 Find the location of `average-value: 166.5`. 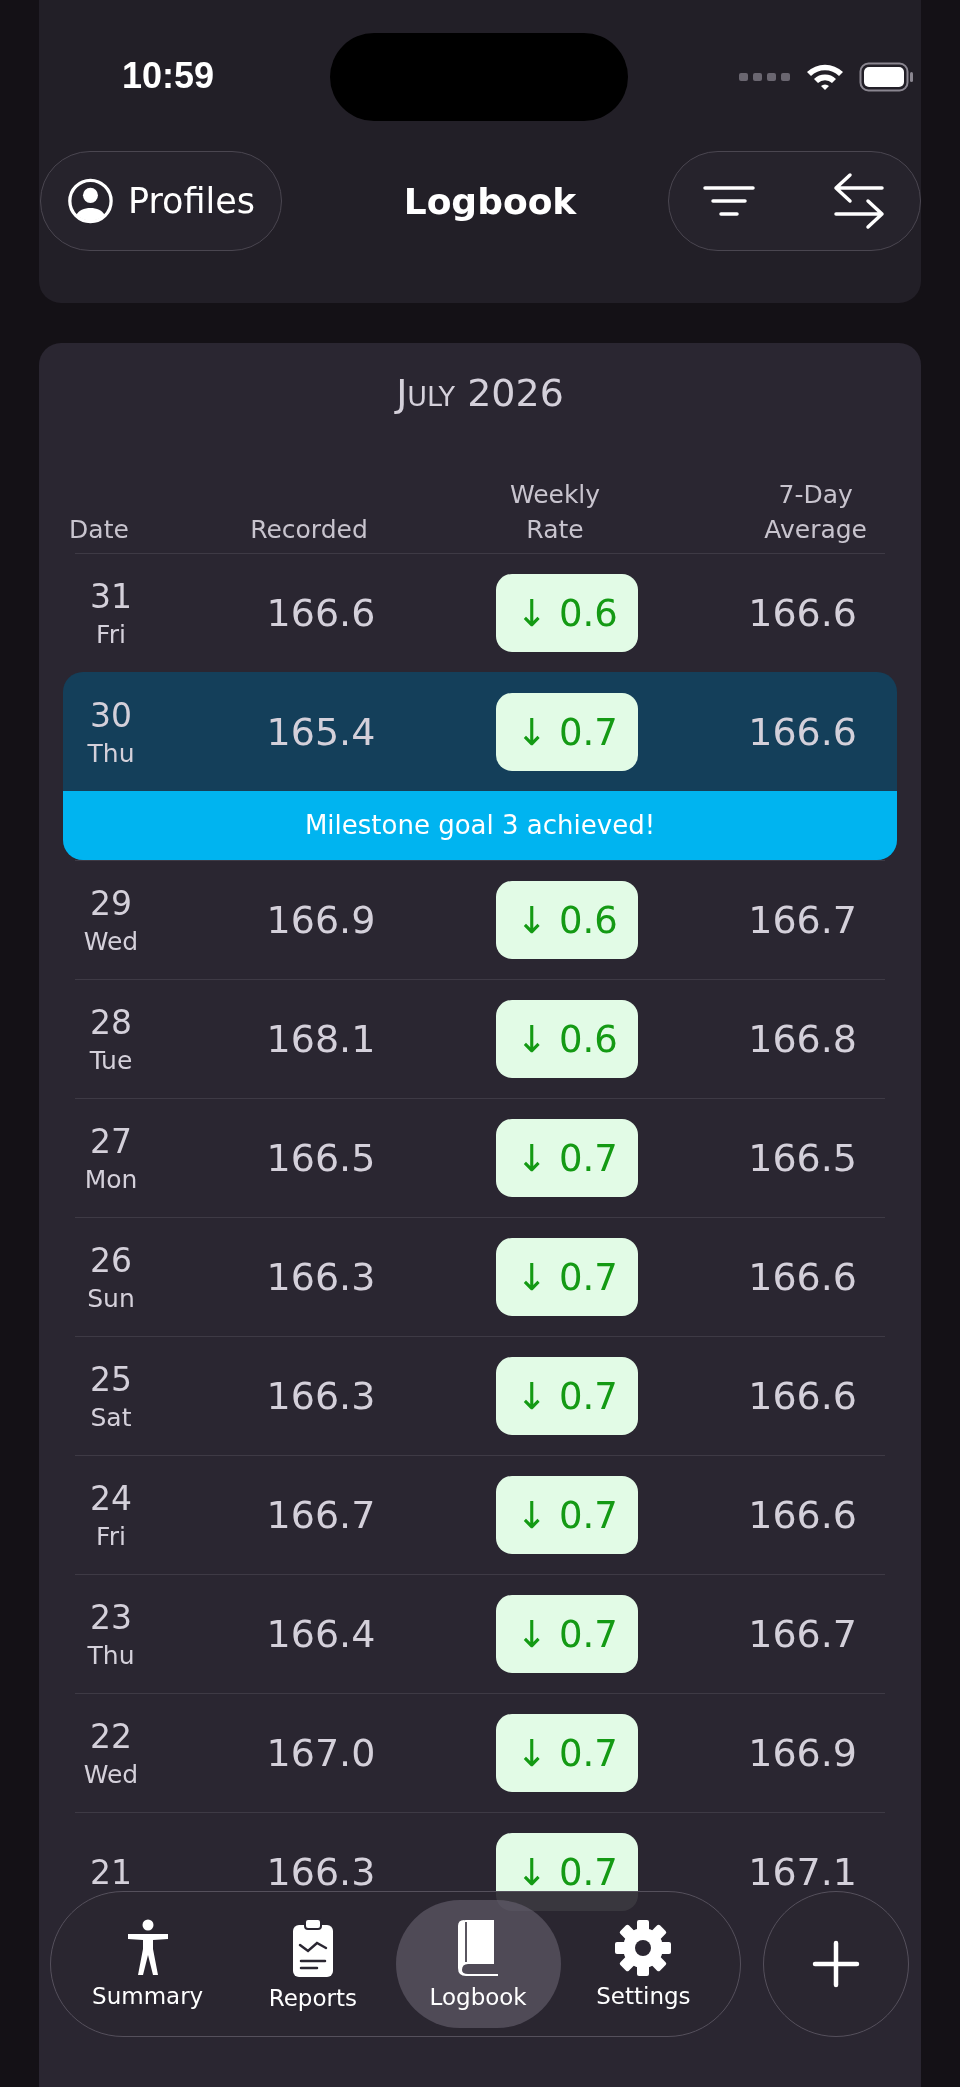

average-value: 166.5 is located at coordinates (802, 1158).